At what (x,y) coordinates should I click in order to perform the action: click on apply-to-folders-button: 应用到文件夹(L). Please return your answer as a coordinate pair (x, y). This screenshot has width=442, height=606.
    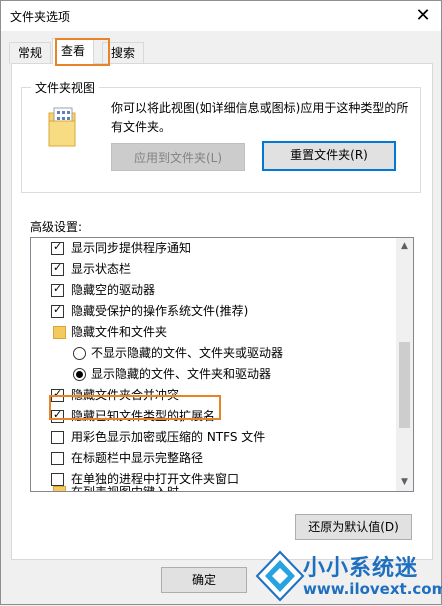
    Looking at the image, I should click on (178, 157).